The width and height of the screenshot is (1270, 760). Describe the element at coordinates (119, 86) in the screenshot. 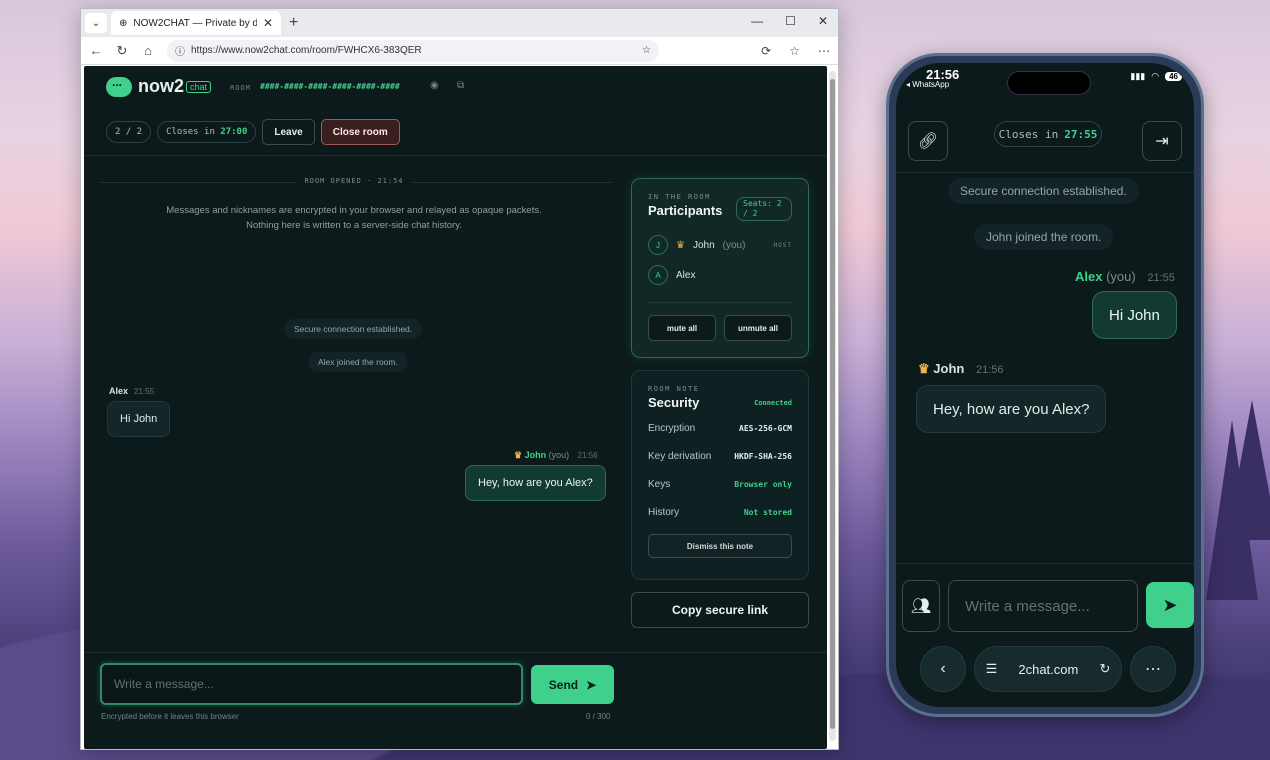

I see `chat-bubble-icon` at that location.